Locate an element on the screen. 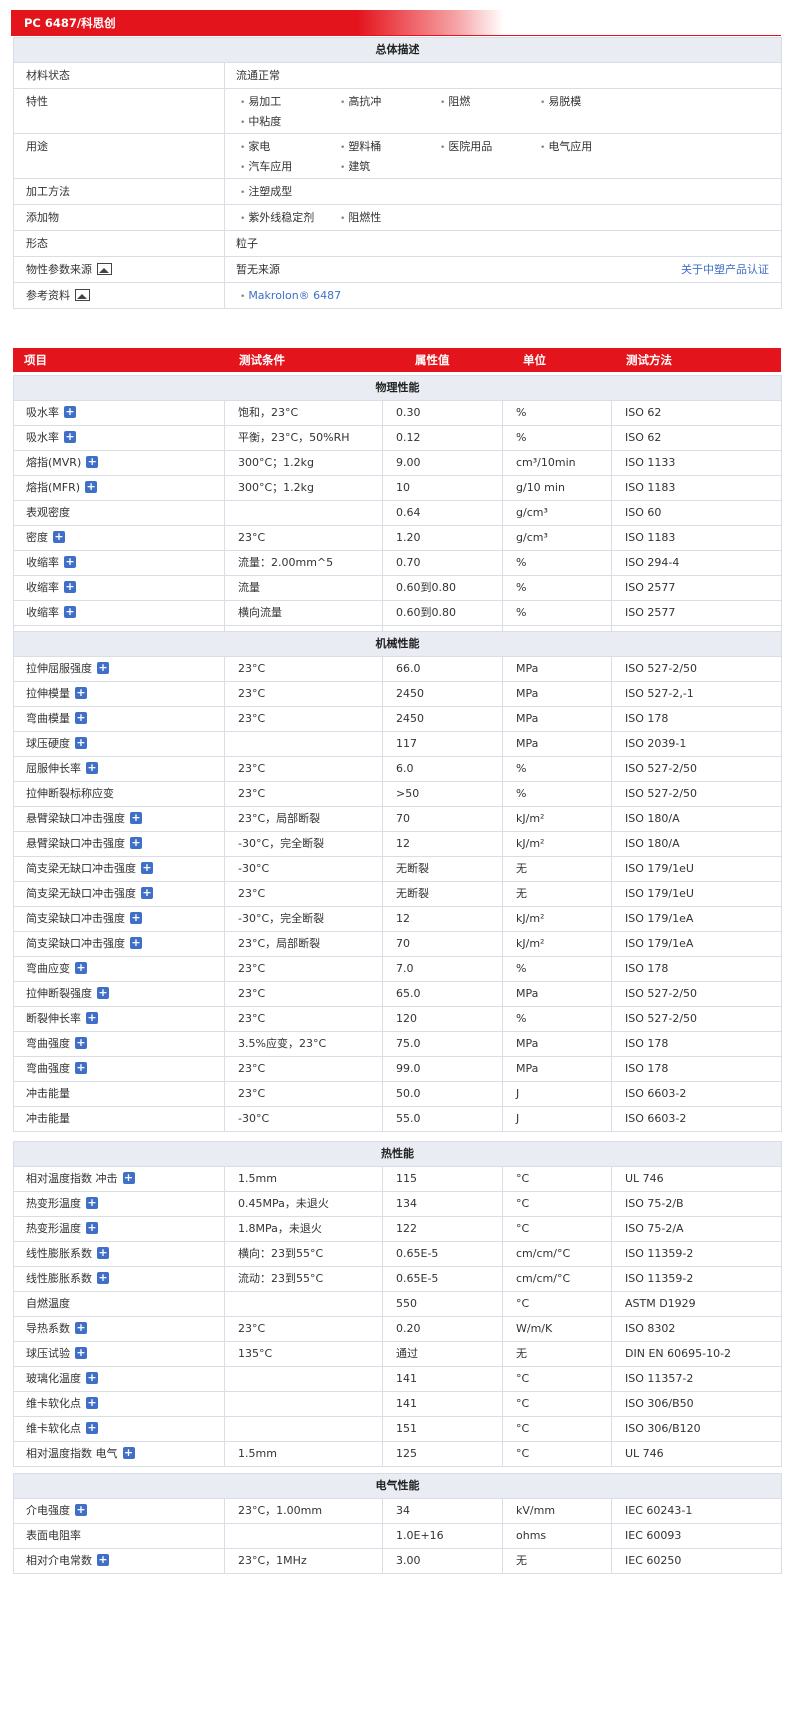 The width and height of the screenshot is (790, 1713). overview-tag: Makrolon® 6487 is located at coordinates (290, 295).